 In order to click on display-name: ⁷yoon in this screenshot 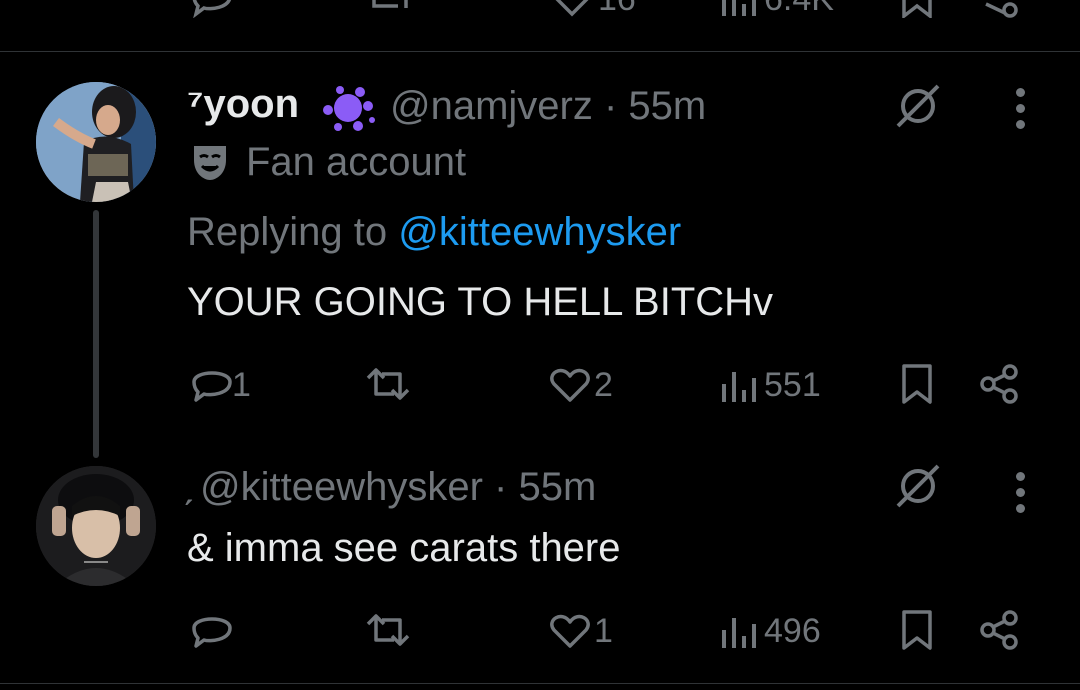, I will do `click(243, 104)`.